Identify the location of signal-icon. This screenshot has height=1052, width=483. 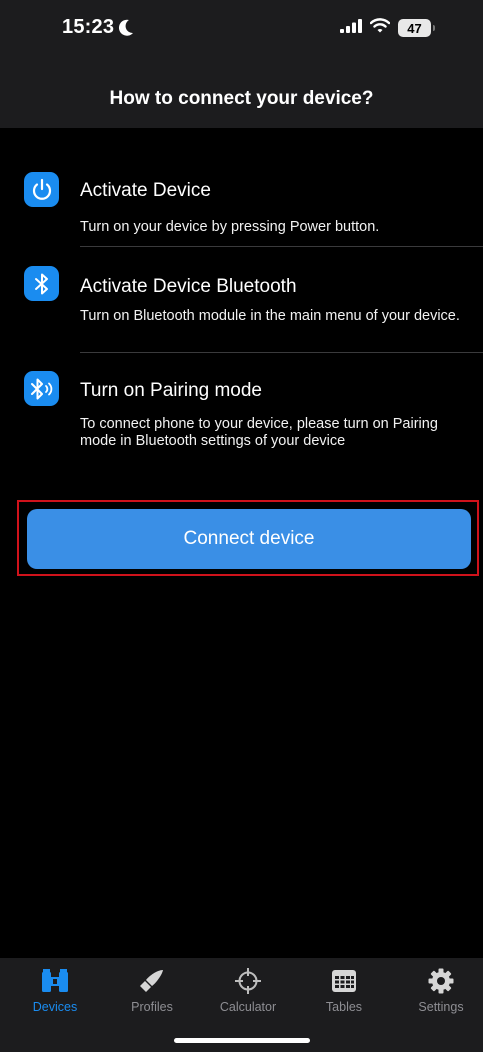
(351, 28).